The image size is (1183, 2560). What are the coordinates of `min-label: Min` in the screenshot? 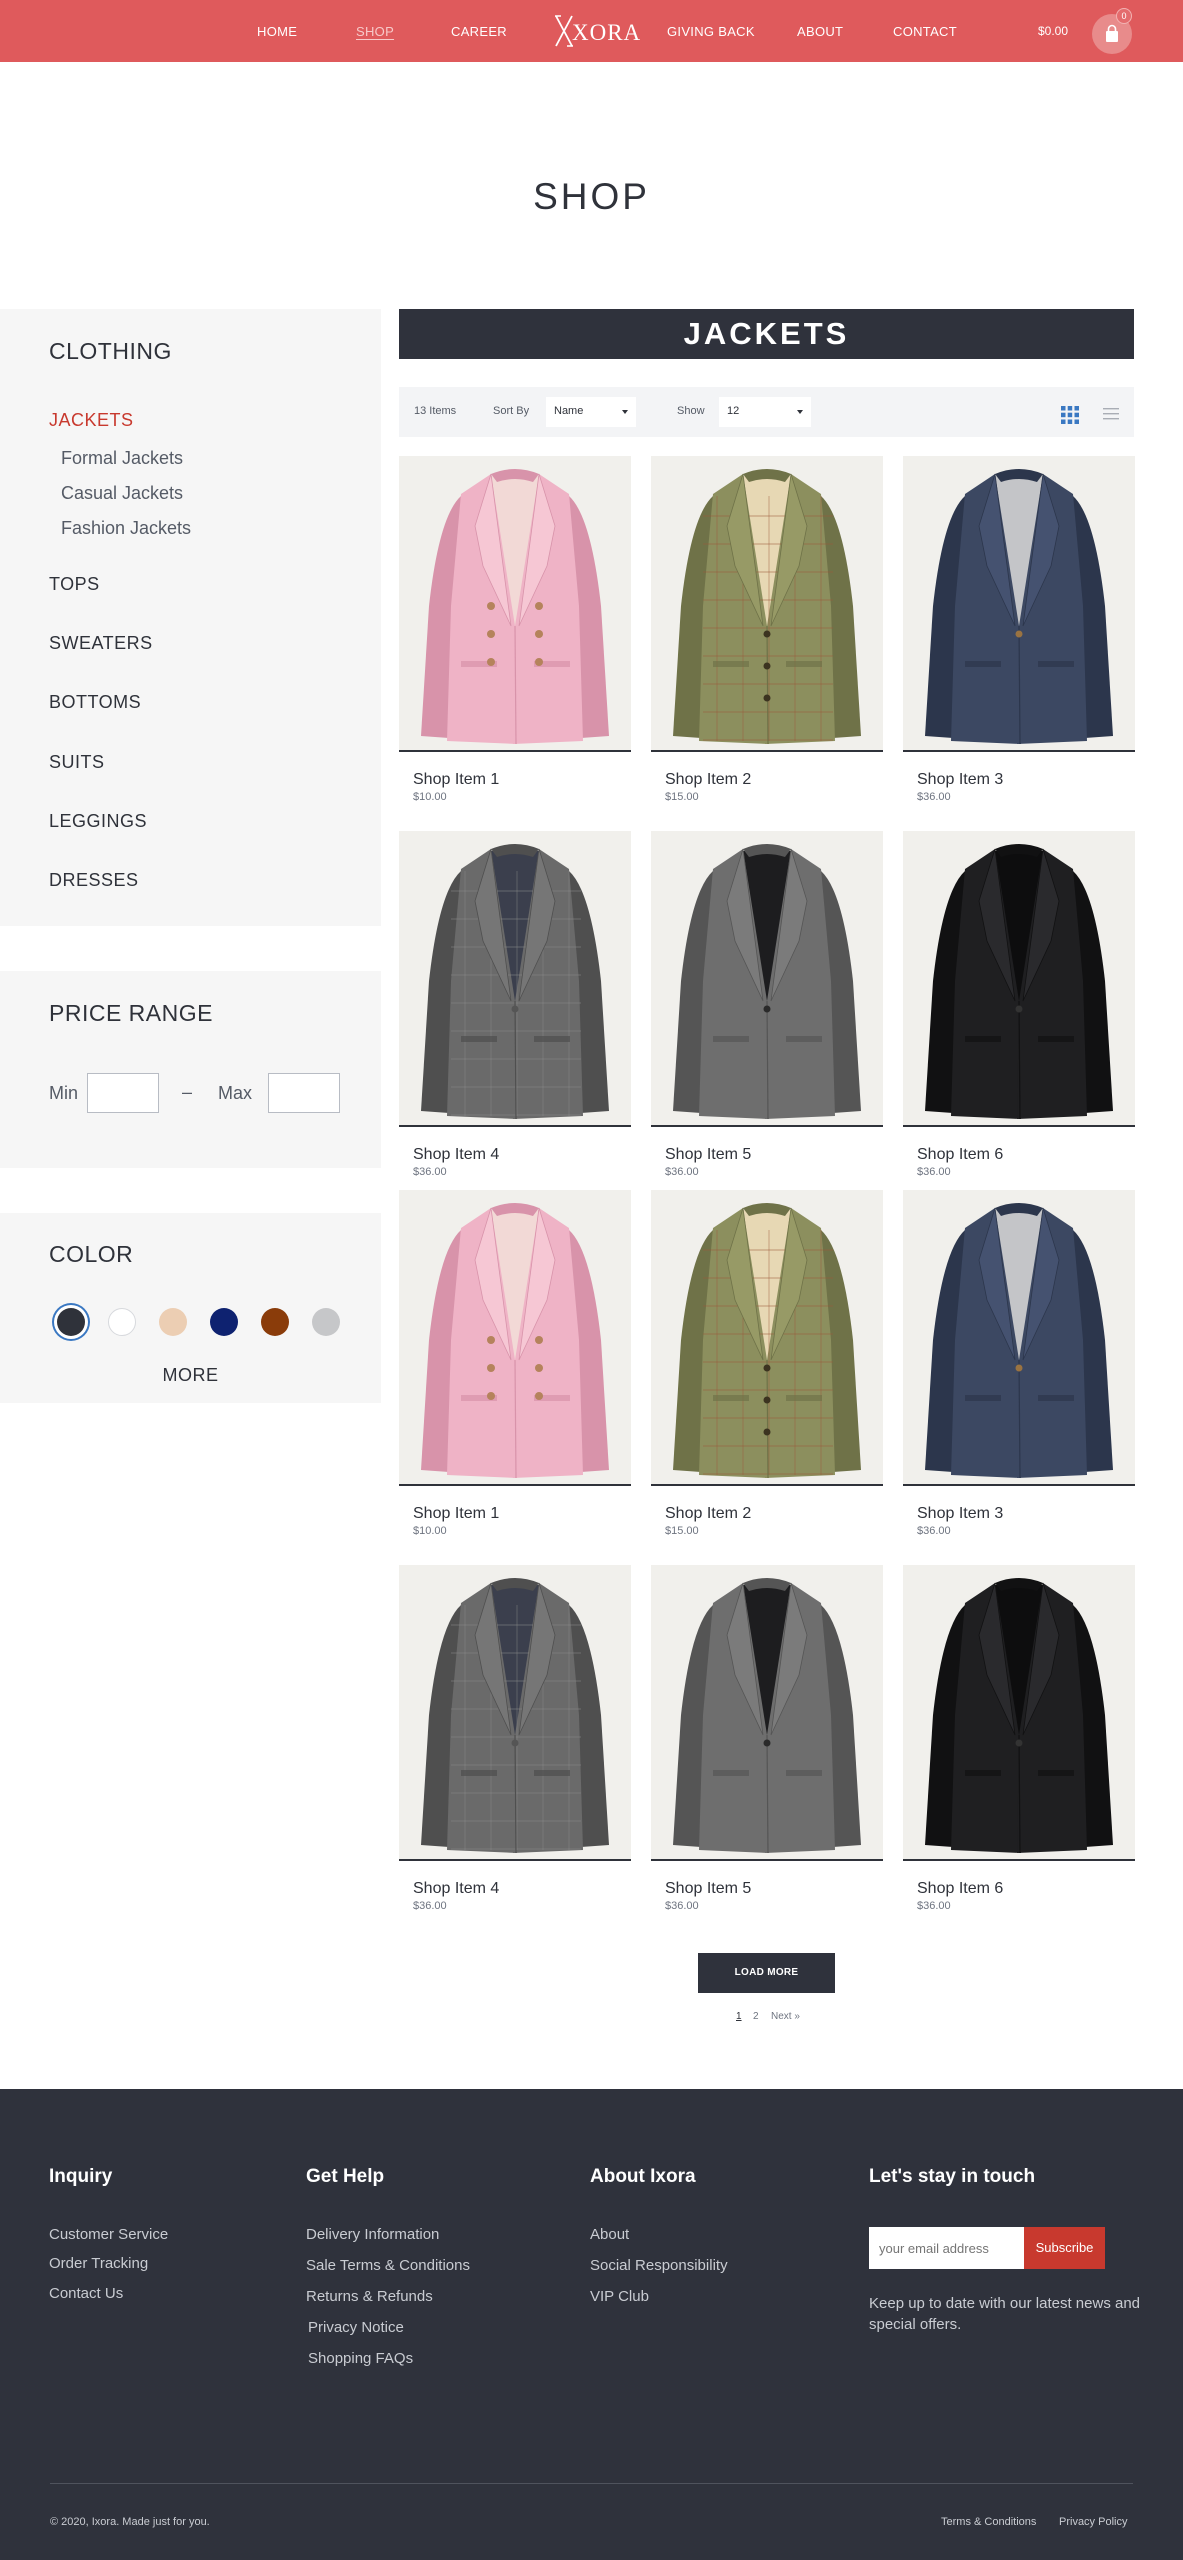 It's located at (64, 1093).